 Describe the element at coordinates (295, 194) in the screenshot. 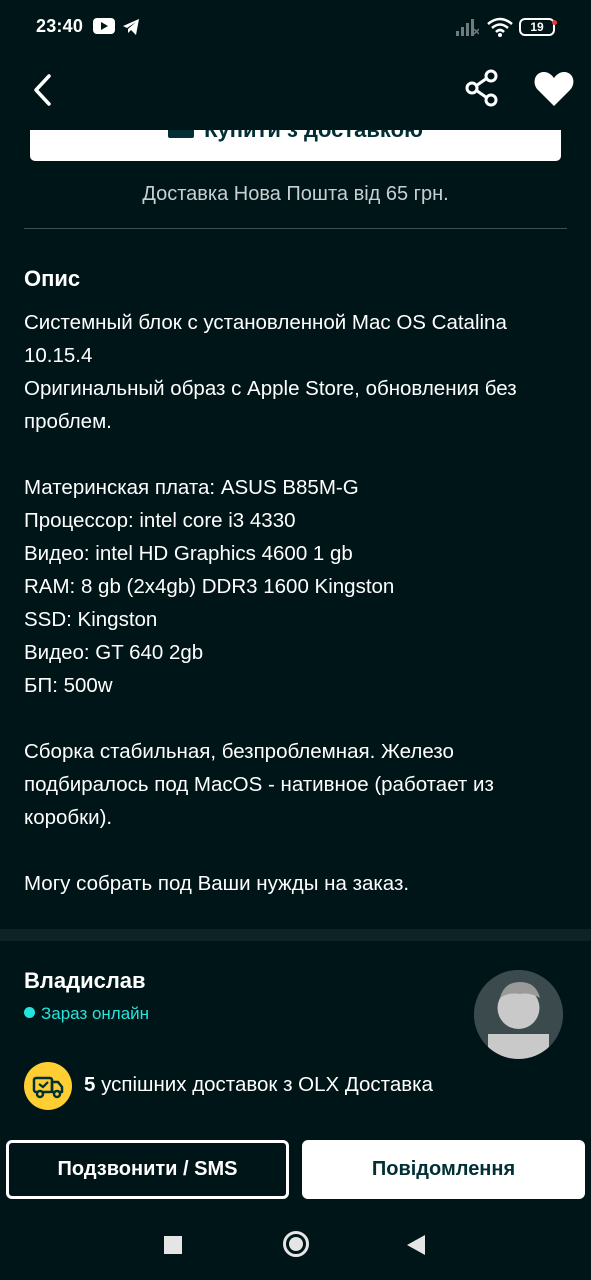

I see `delivery-price-note: Доставка Нова Пошта від 65 грн.` at that location.